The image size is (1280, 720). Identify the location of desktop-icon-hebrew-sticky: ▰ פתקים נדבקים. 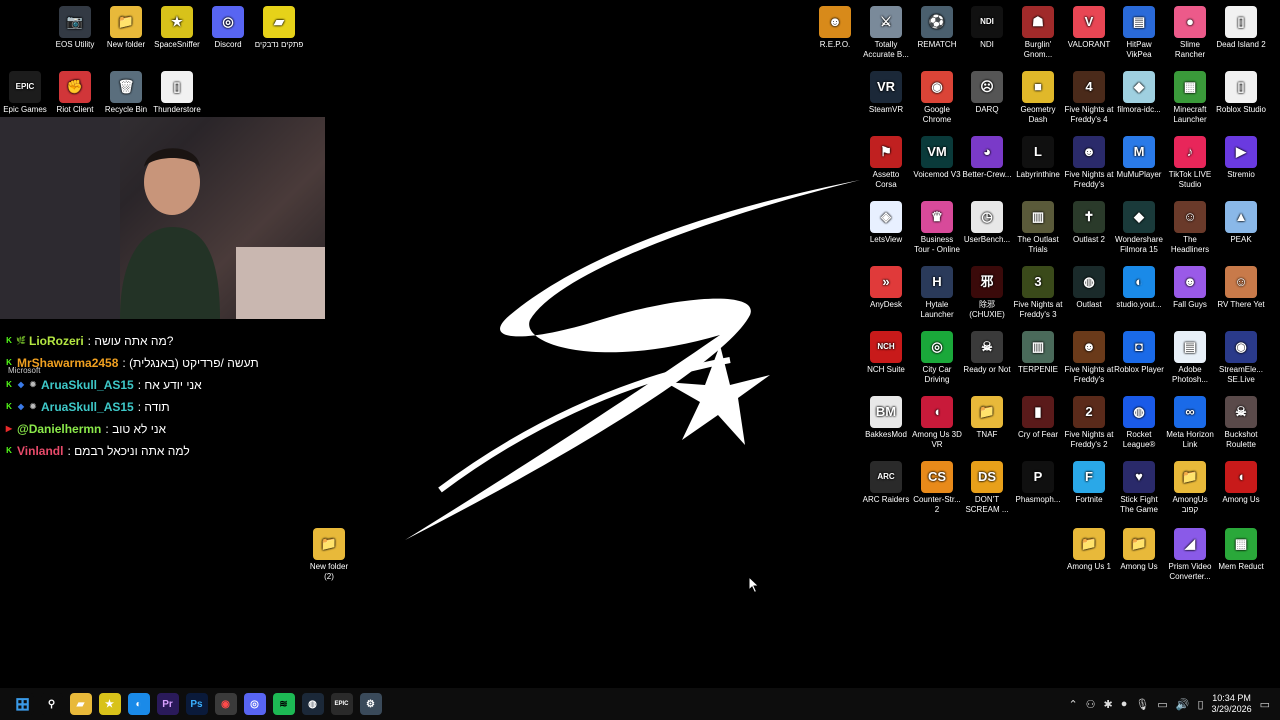
(279, 28).